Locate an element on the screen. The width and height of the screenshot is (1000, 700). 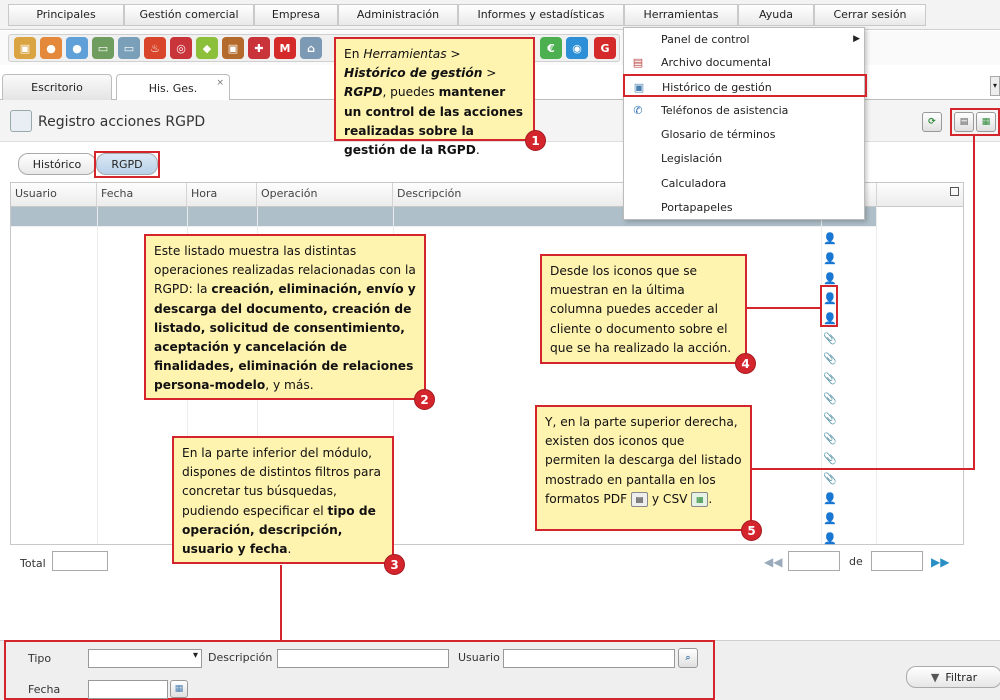
calendar-icon: ▦ is located at coordinates (179, 689).